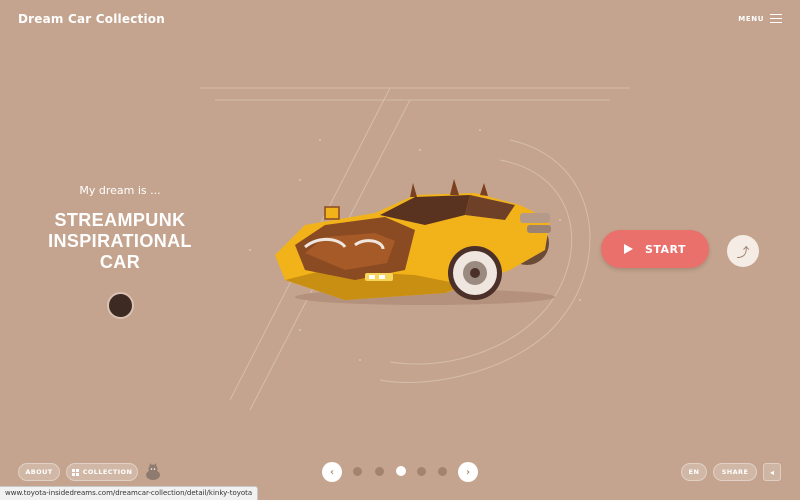 This screenshot has width=800, height=500. I want to click on about-button: ABOUT, so click(39, 472).